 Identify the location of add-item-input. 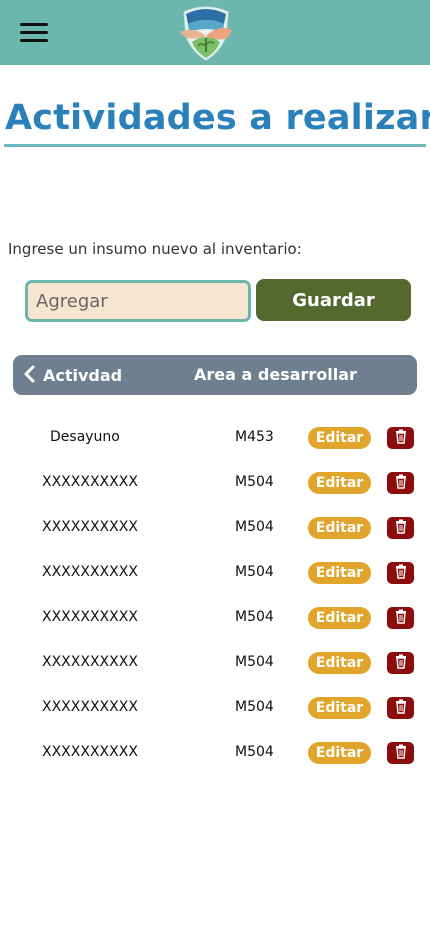
(138, 301).